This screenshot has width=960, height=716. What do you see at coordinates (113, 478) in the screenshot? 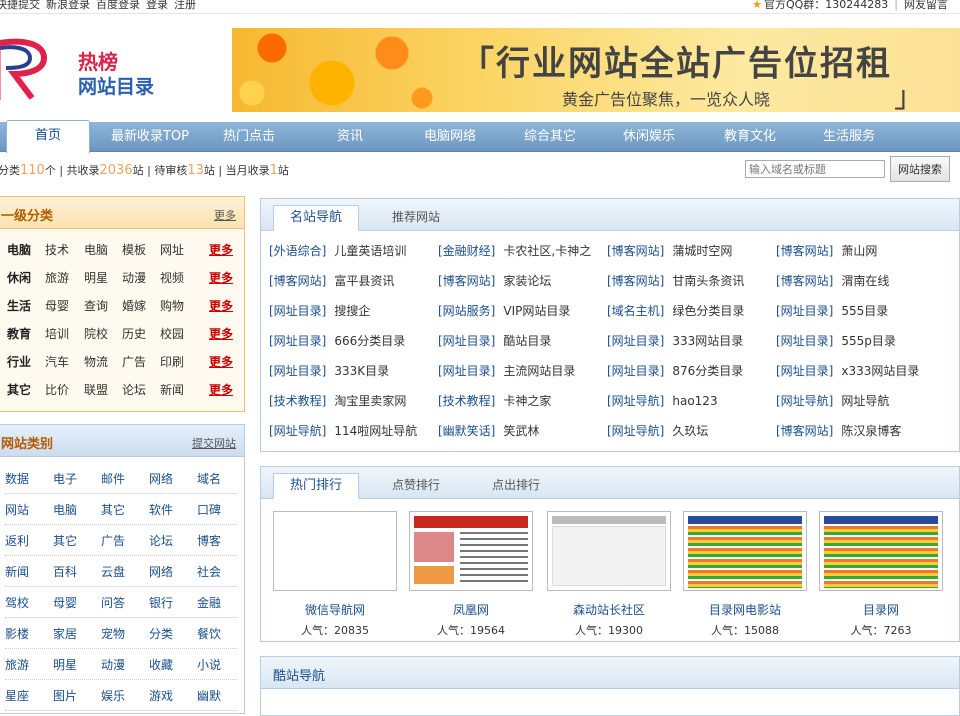
I see `site-type-link: 邮件` at bounding box center [113, 478].